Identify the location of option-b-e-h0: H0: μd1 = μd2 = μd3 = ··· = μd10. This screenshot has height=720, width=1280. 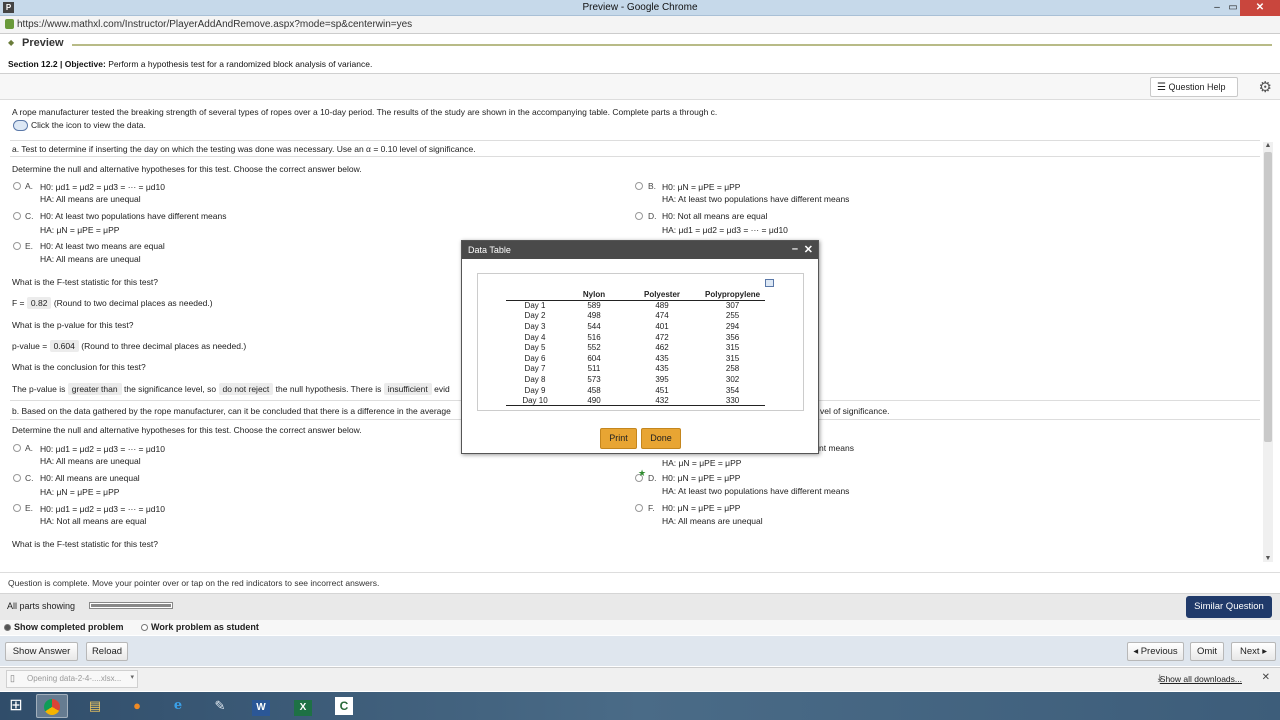
(102, 509).